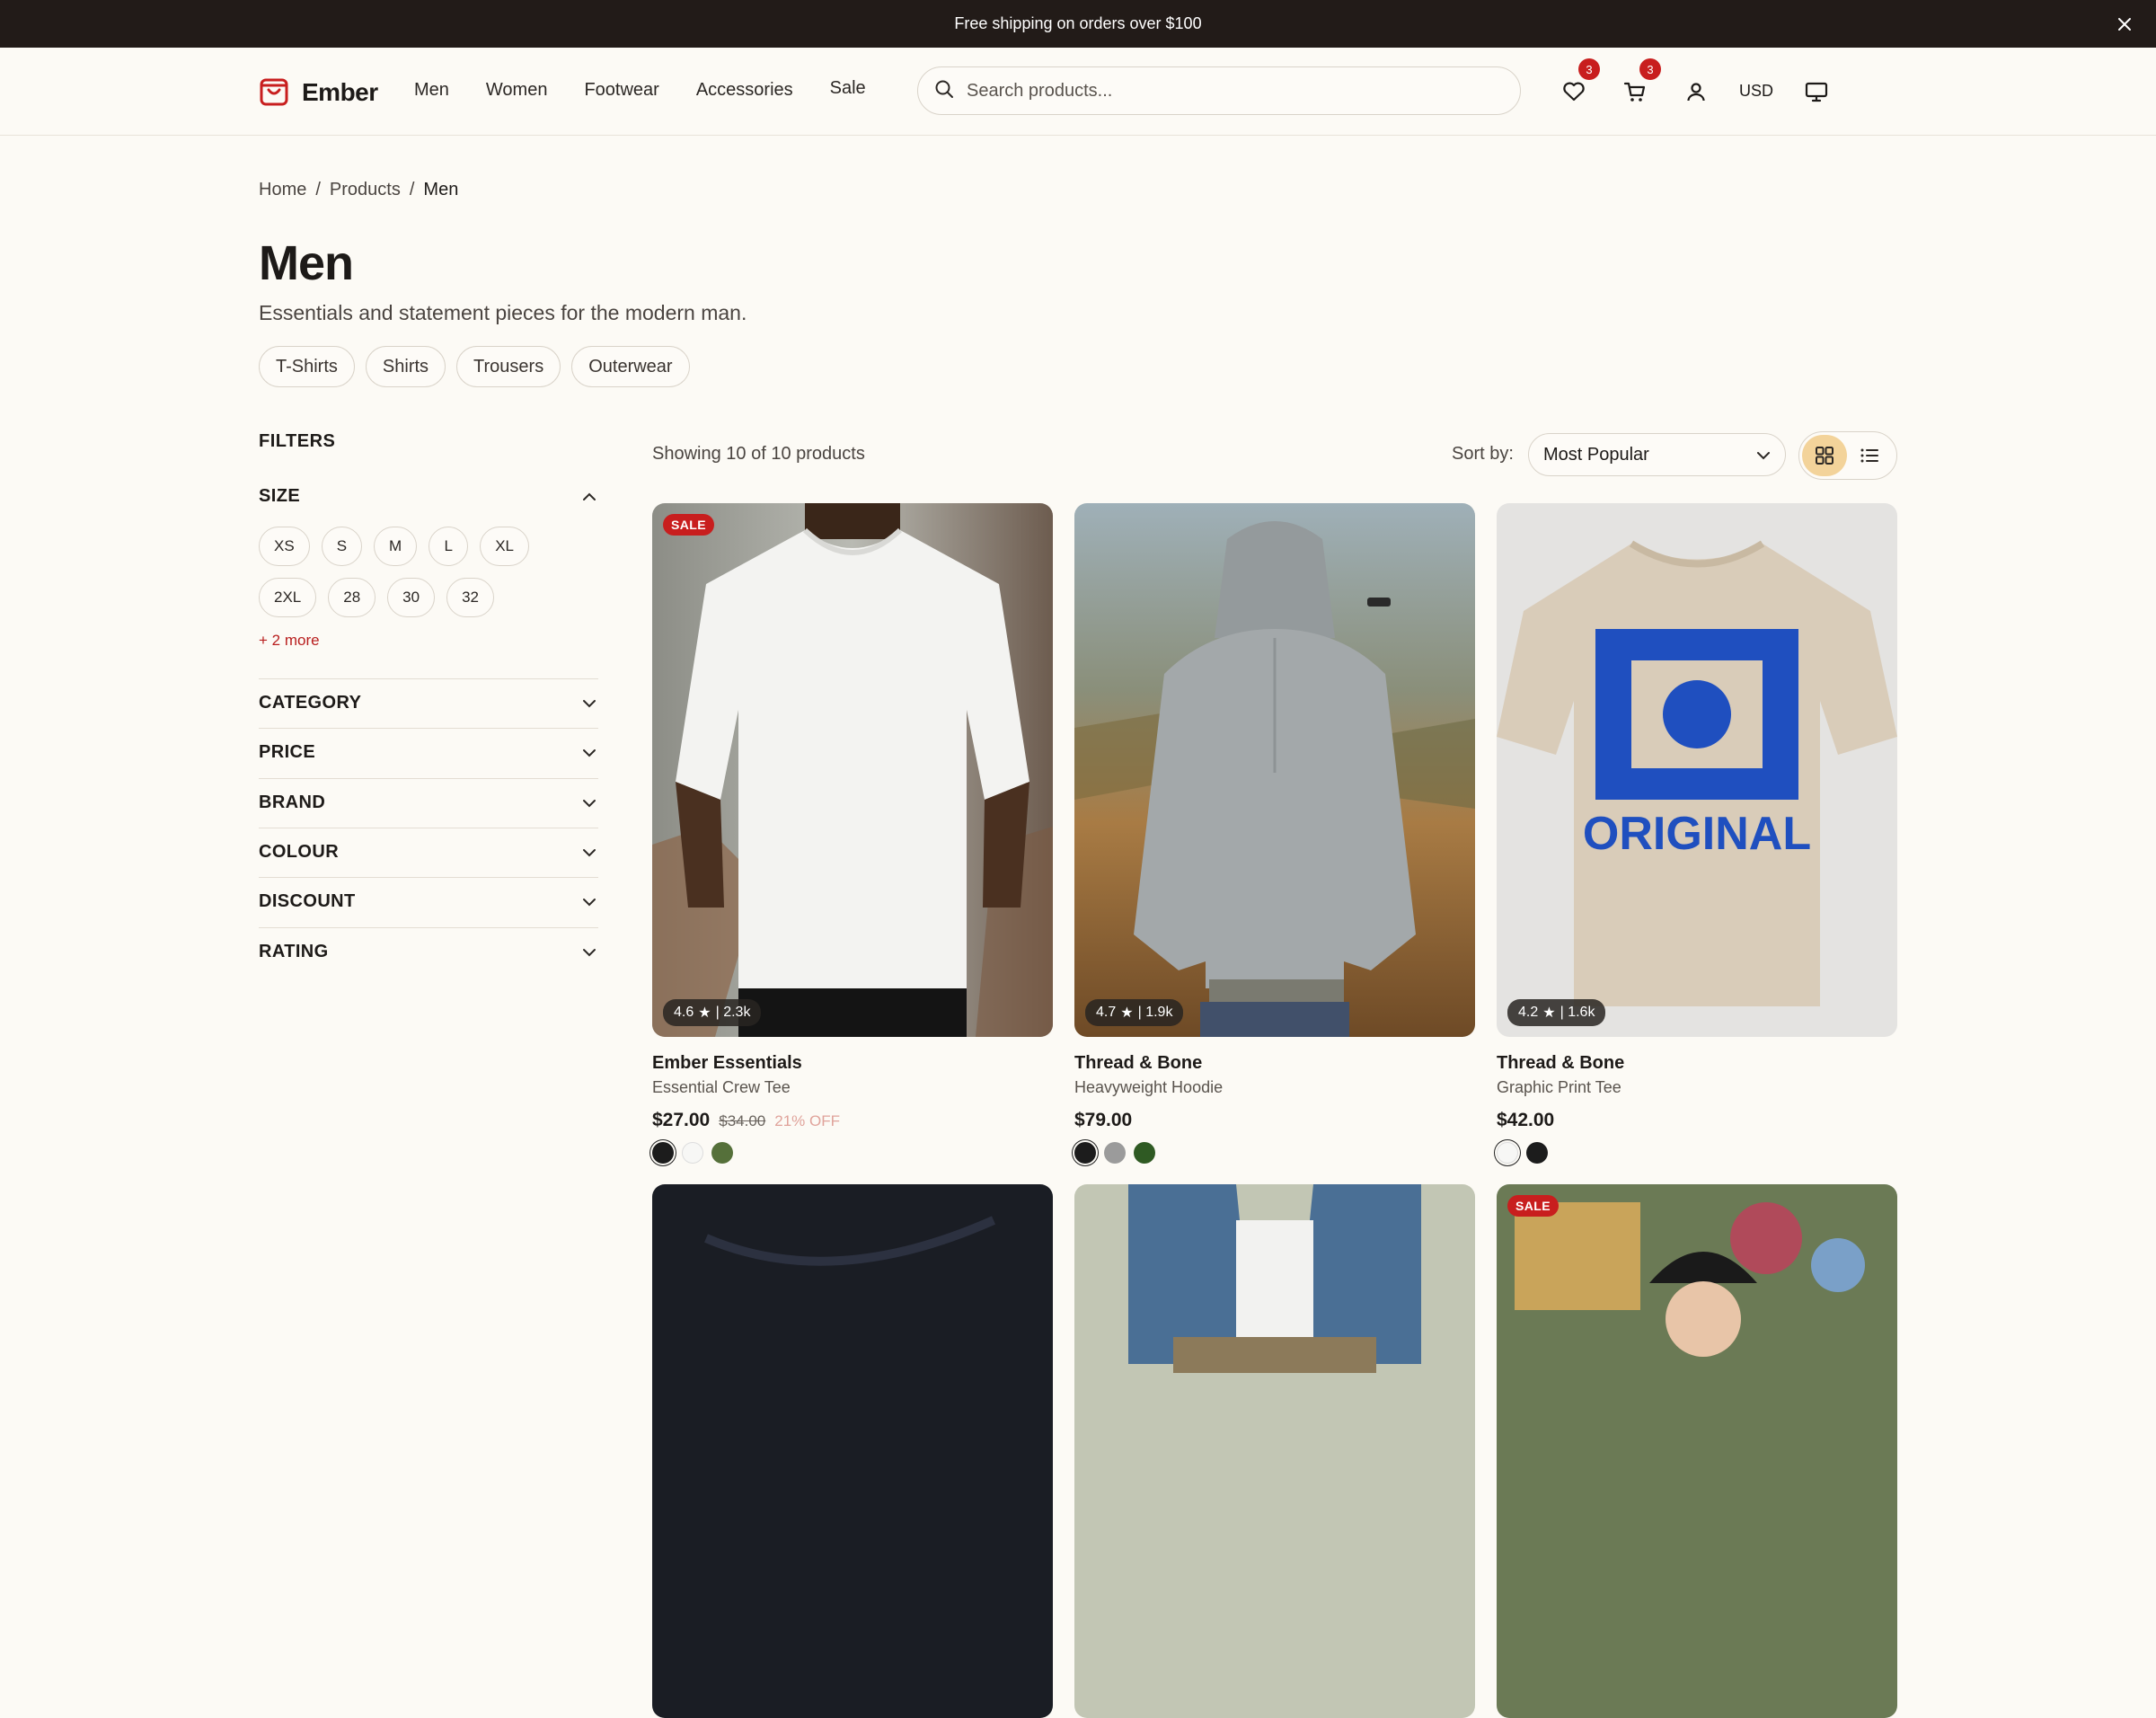  Describe the element at coordinates (733, 1012) in the screenshot. I see `review-count: | 2.3k` at that location.